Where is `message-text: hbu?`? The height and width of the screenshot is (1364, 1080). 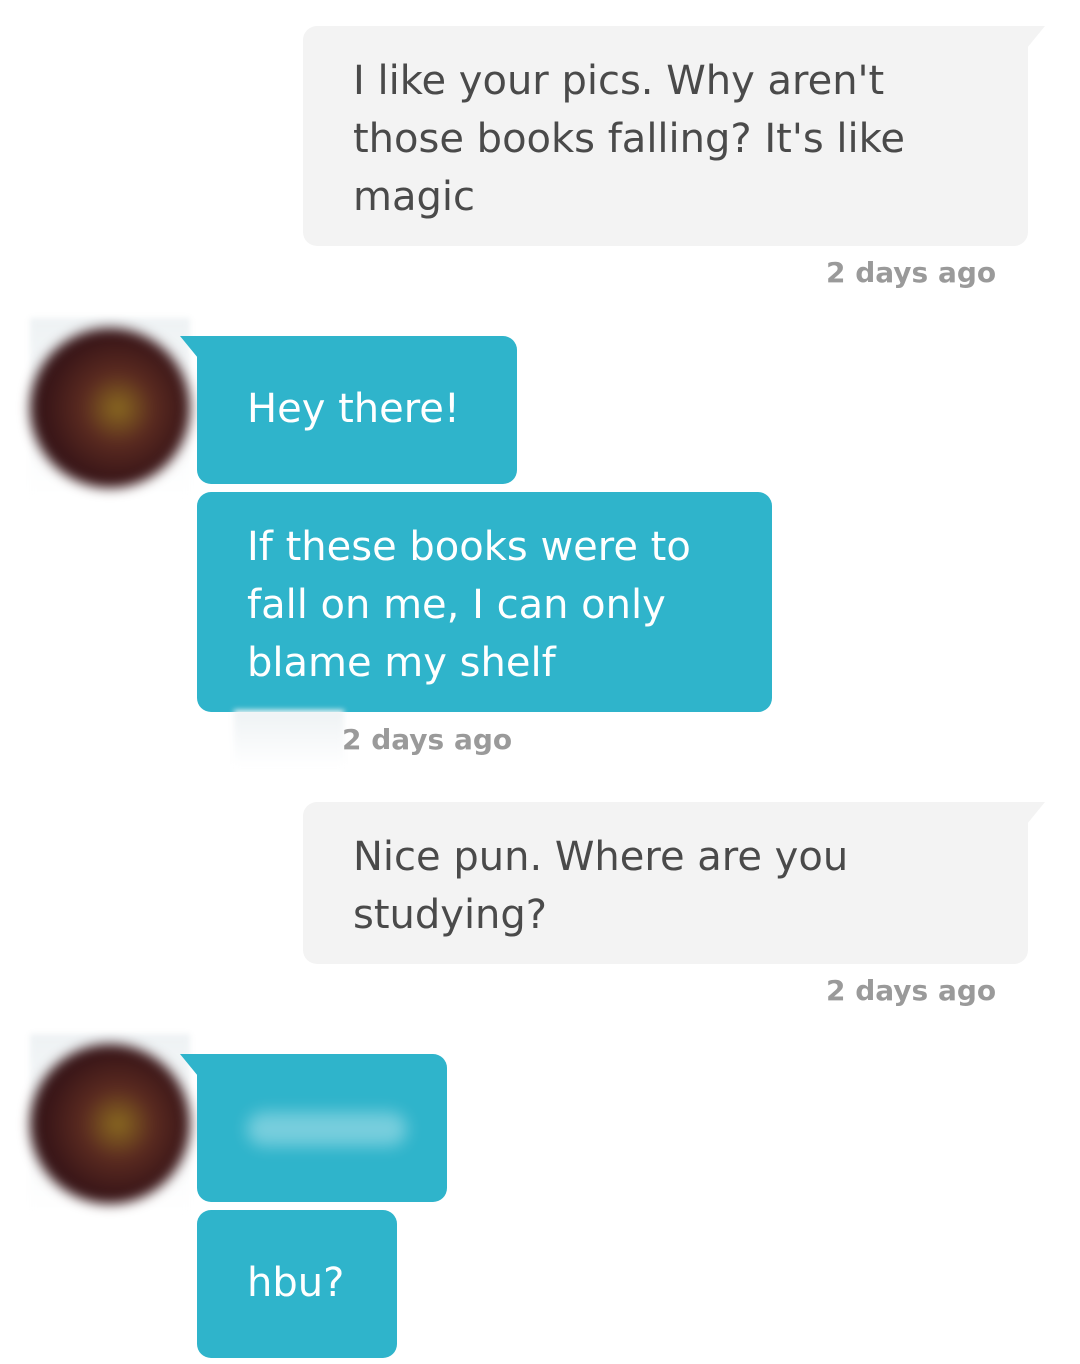 message-text: hbu? is located at coordinates (296, 1283).